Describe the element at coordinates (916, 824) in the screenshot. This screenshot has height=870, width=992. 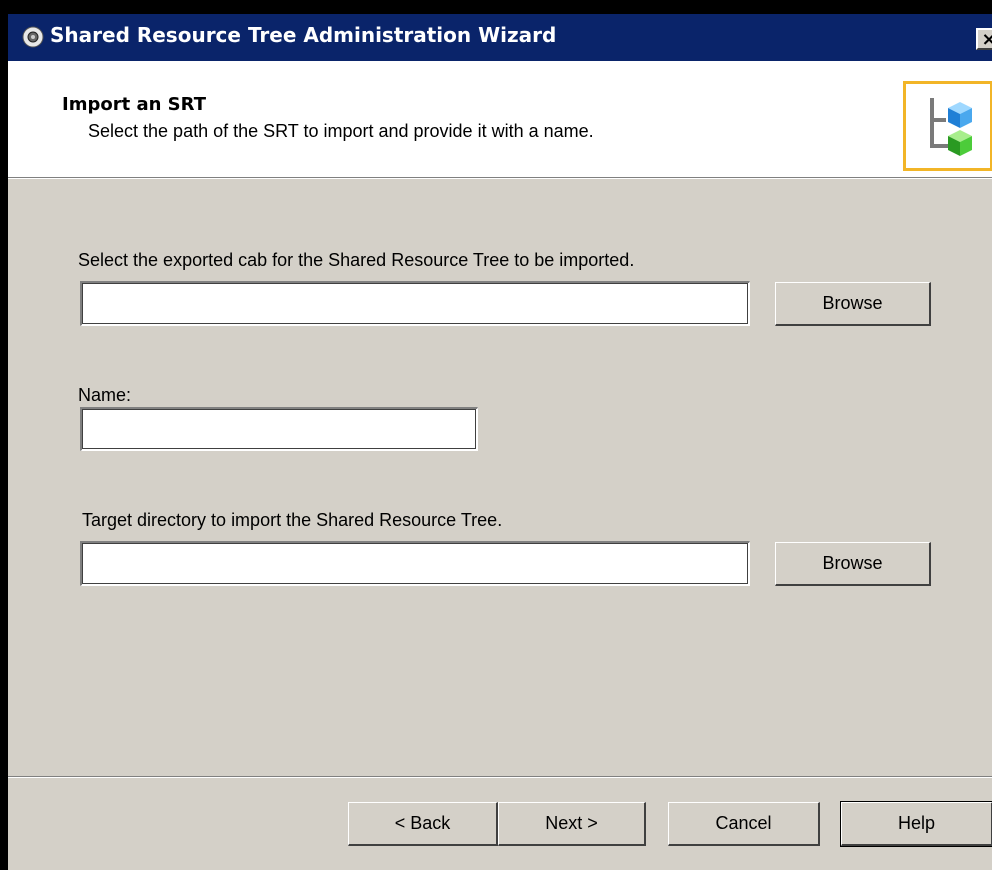
I see `help-button: Help` at that location.